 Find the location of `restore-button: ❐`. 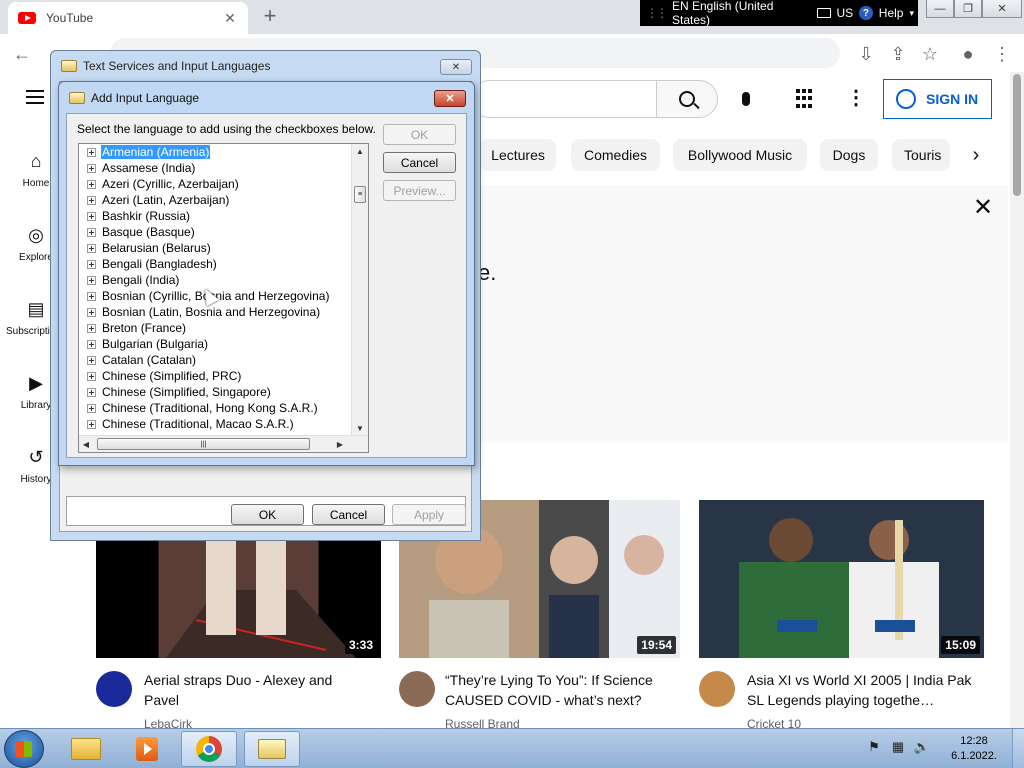

restore-button: ❐ is located at coordinates (968, 9).